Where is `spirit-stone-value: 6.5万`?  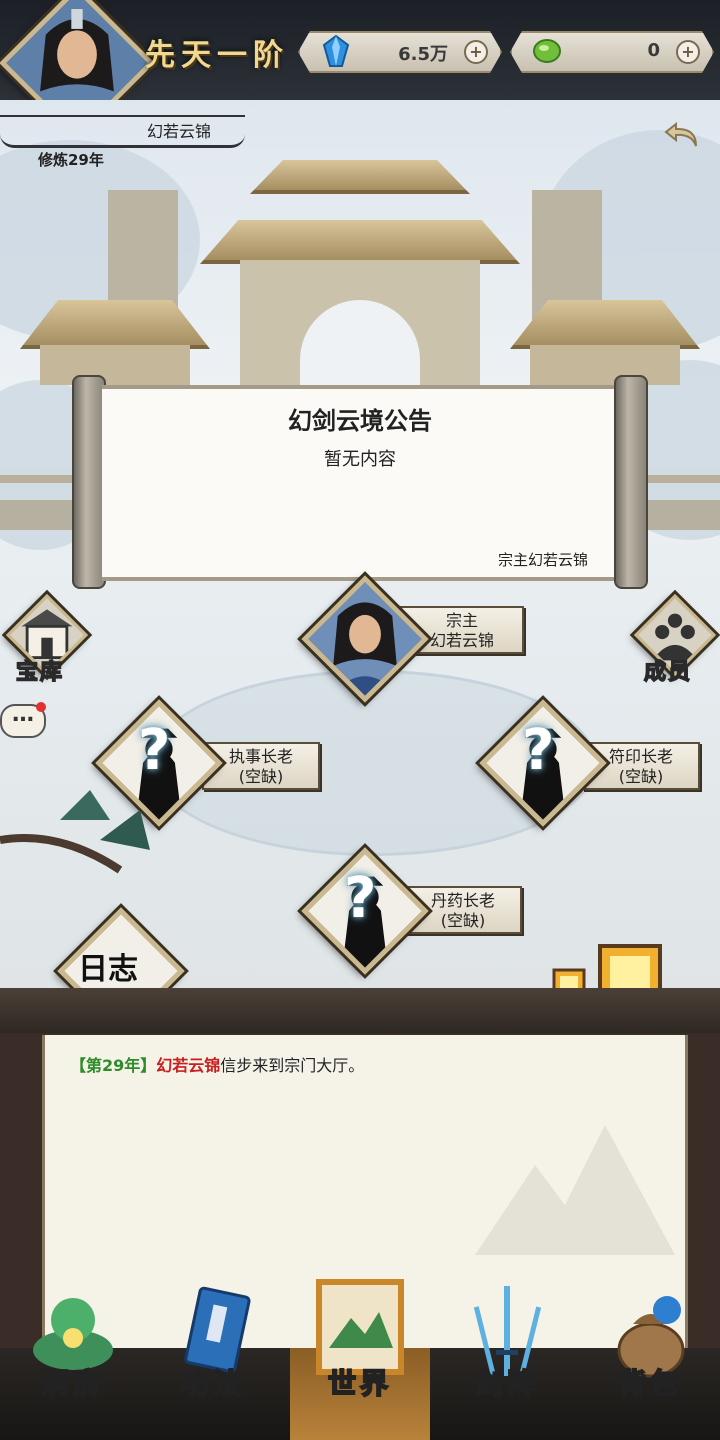
spirit-stone-value: 6.5万 is located at coordinates (423, 54).